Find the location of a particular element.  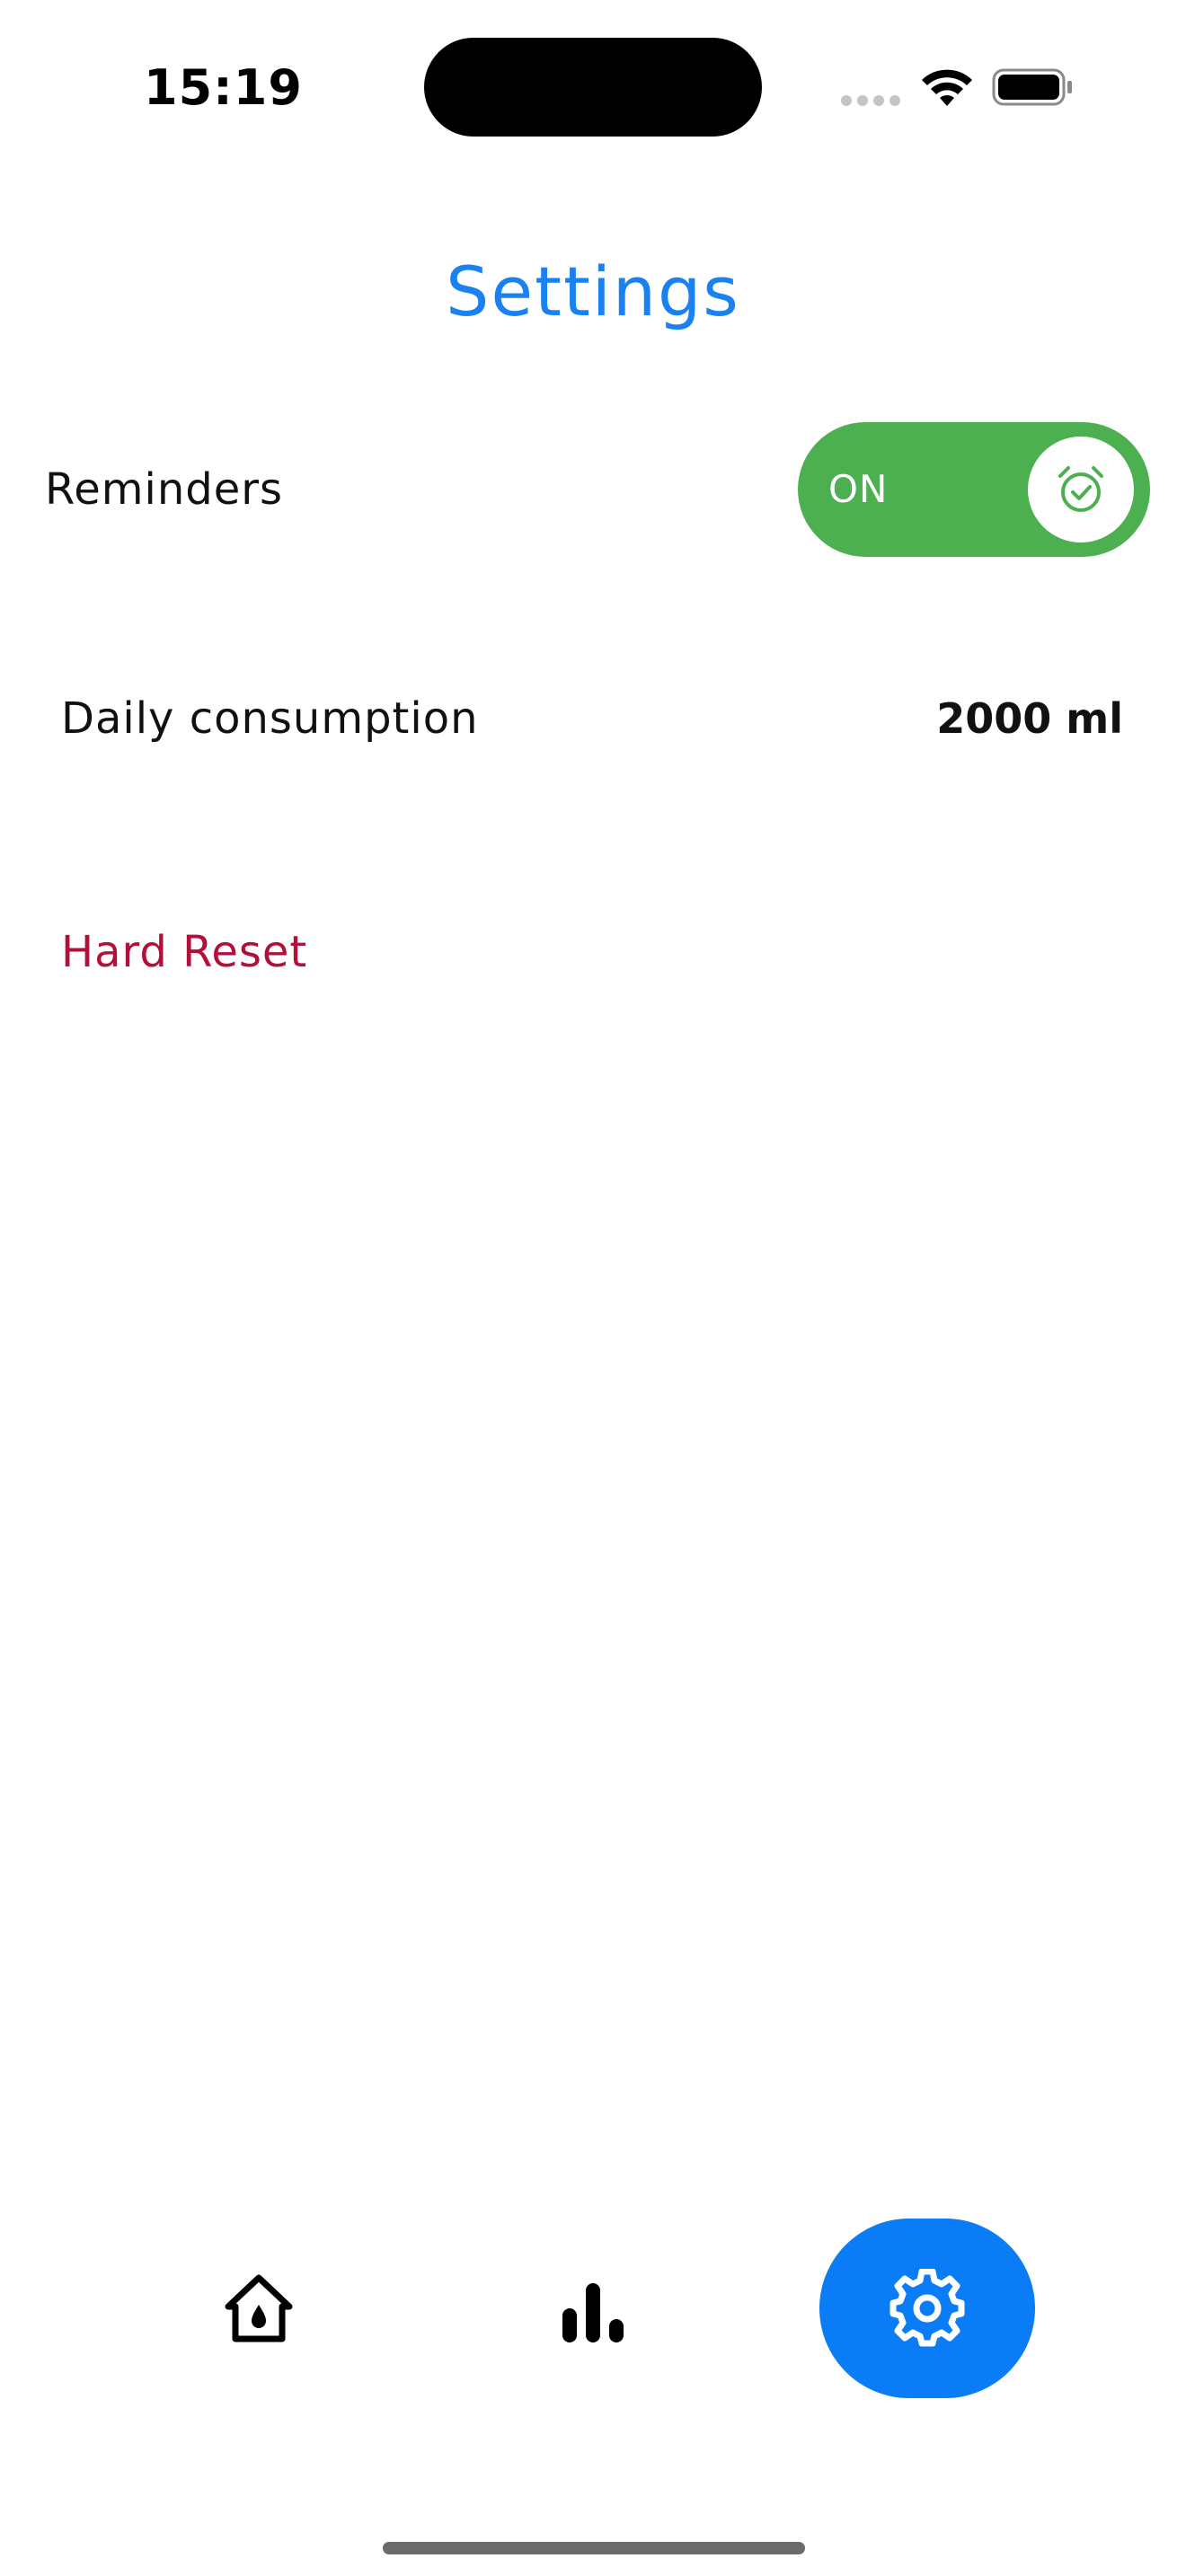

tab-bar is located at coordinates (593, 2308).